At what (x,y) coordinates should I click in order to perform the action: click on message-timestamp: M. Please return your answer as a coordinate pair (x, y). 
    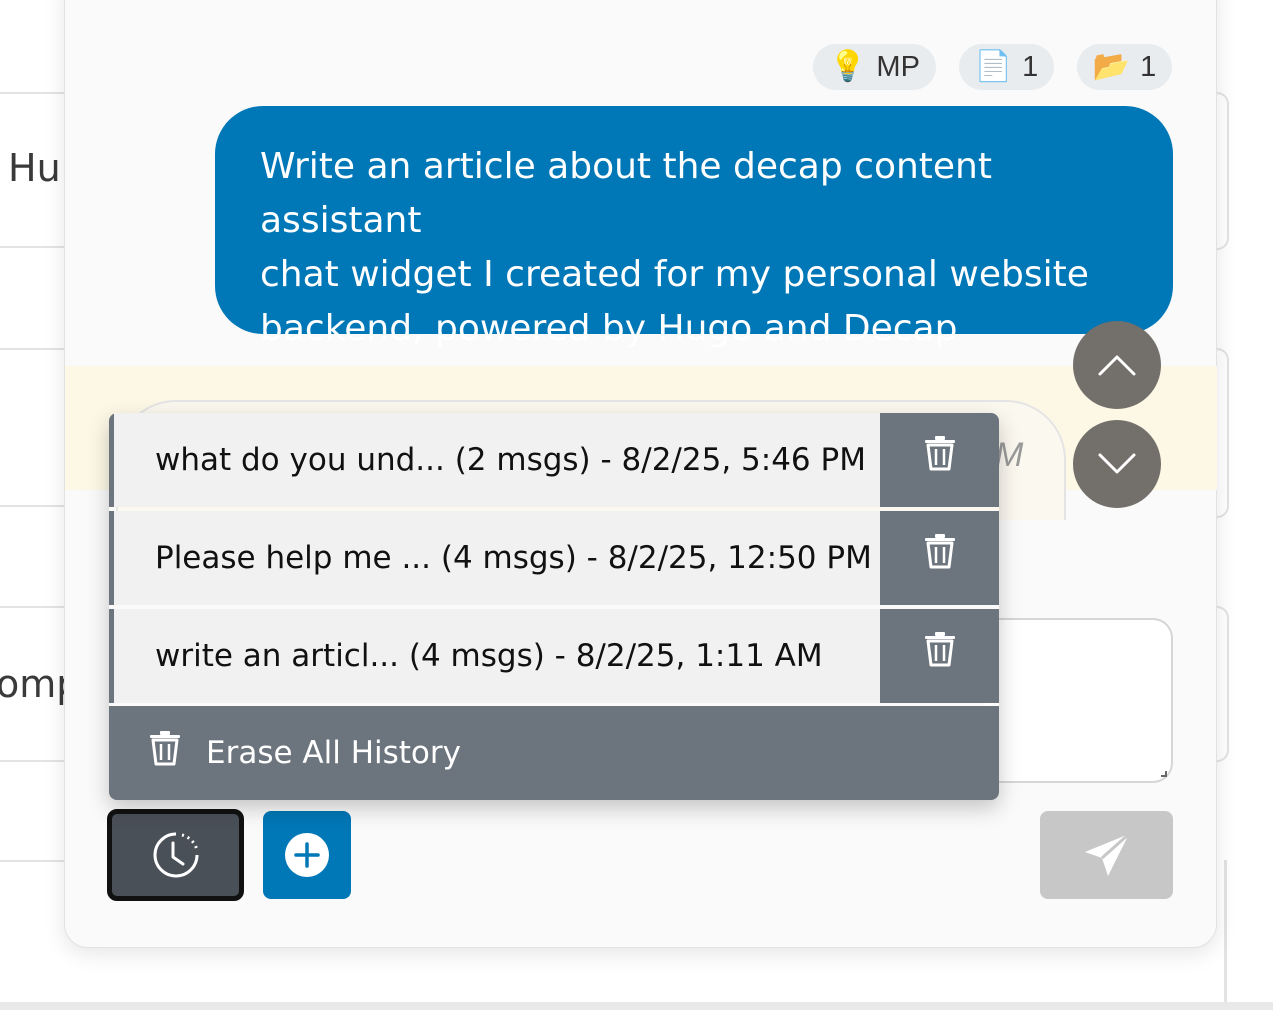
    Looking at the image, I should click on (1009, 455).